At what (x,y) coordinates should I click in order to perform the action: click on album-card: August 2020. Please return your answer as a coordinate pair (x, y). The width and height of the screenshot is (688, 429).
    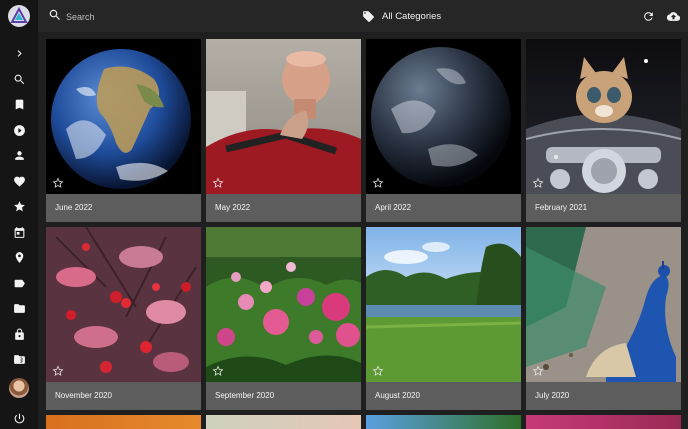
    Looking at the image, I should click on (443, 318).